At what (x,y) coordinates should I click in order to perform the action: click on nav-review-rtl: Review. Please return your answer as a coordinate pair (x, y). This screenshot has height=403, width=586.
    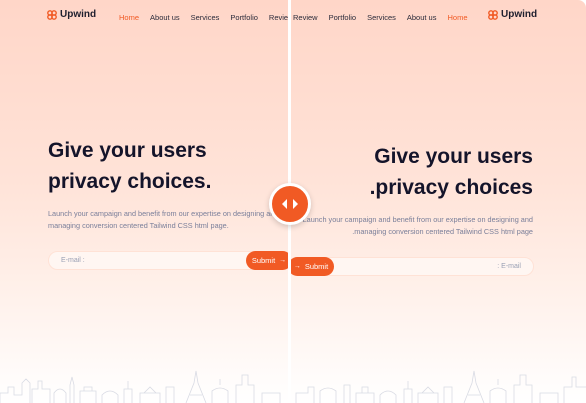
    Looking at the image, I should click on (305, 17).